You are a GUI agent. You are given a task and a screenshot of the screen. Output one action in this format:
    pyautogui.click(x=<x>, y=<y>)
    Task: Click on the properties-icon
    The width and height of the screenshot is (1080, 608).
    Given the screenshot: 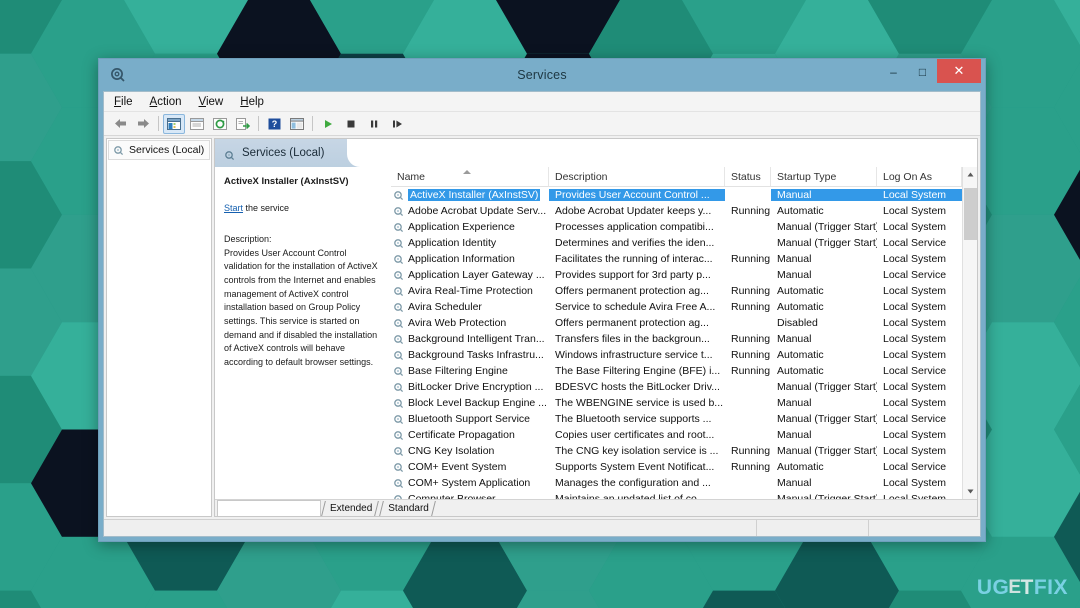 What is the action you would take?
    pyautogui.click(x=197, y=124)
    